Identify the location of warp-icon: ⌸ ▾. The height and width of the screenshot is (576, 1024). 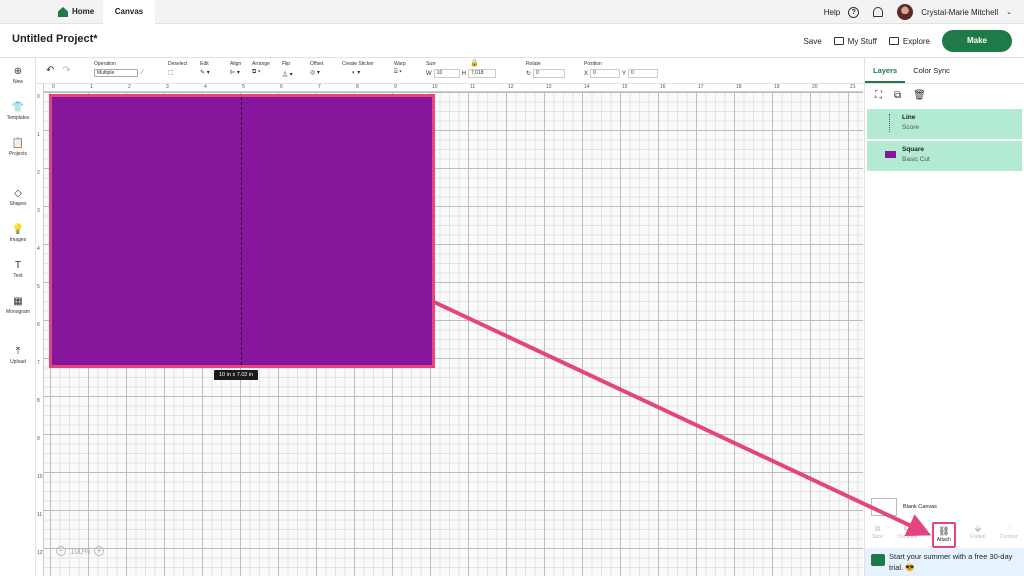
(400, 72).